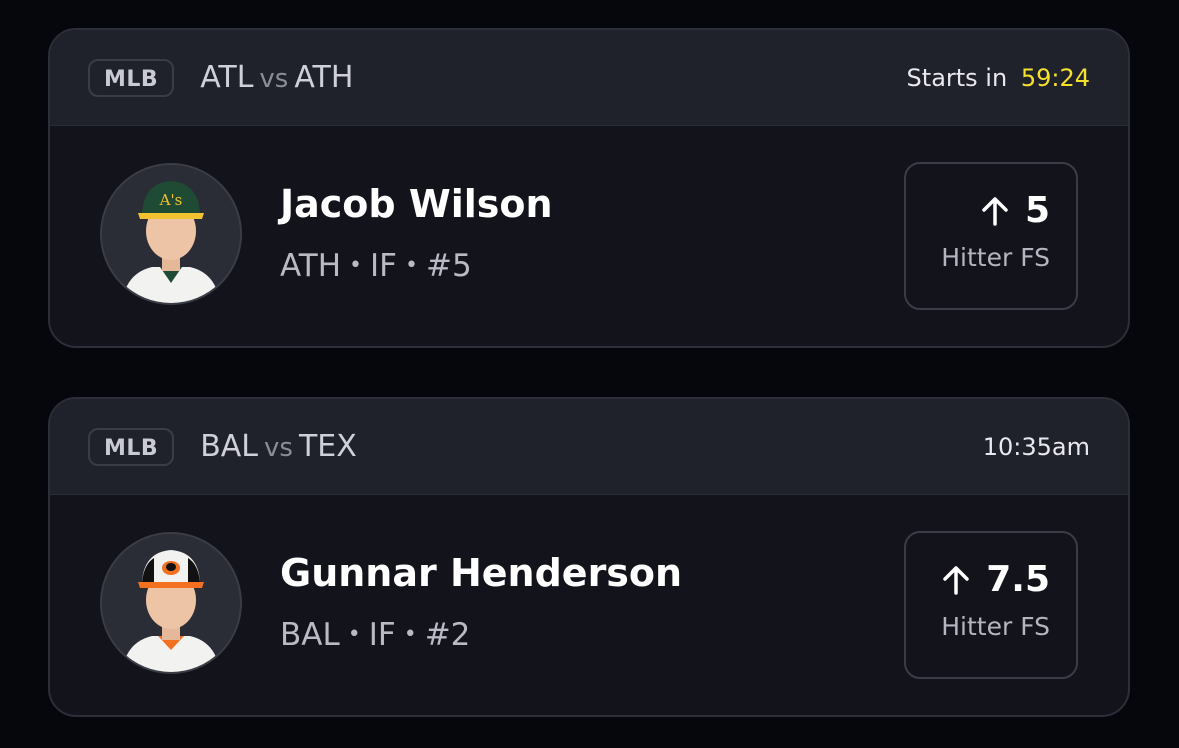 This screenshot has height=748, width=1179. I want to click on projection-box: 7.5 Hitter FS, so click(991, 605).